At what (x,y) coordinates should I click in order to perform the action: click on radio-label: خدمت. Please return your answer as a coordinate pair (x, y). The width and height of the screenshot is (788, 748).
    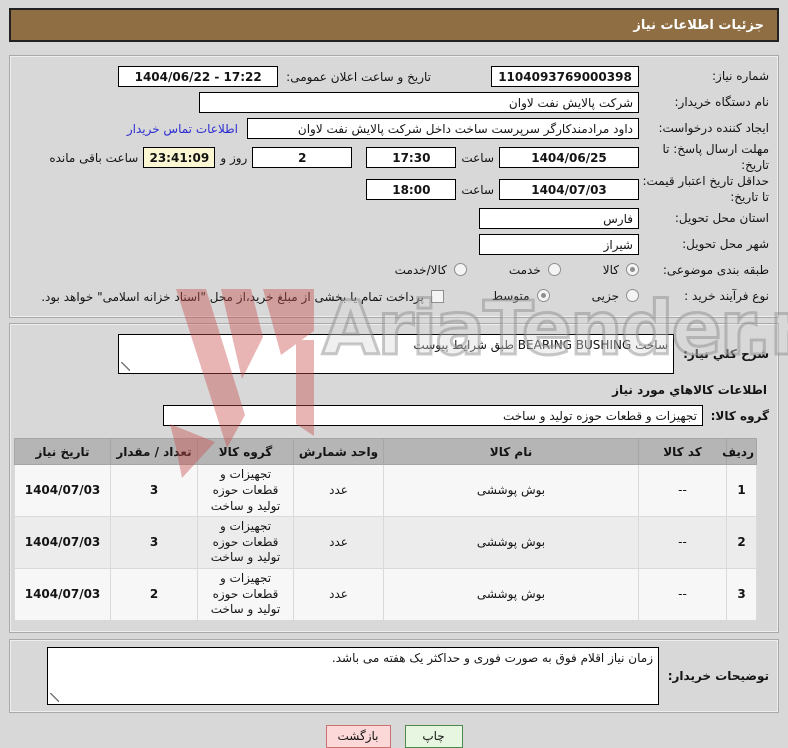
    Looking at the image, I should click on (524, 269).